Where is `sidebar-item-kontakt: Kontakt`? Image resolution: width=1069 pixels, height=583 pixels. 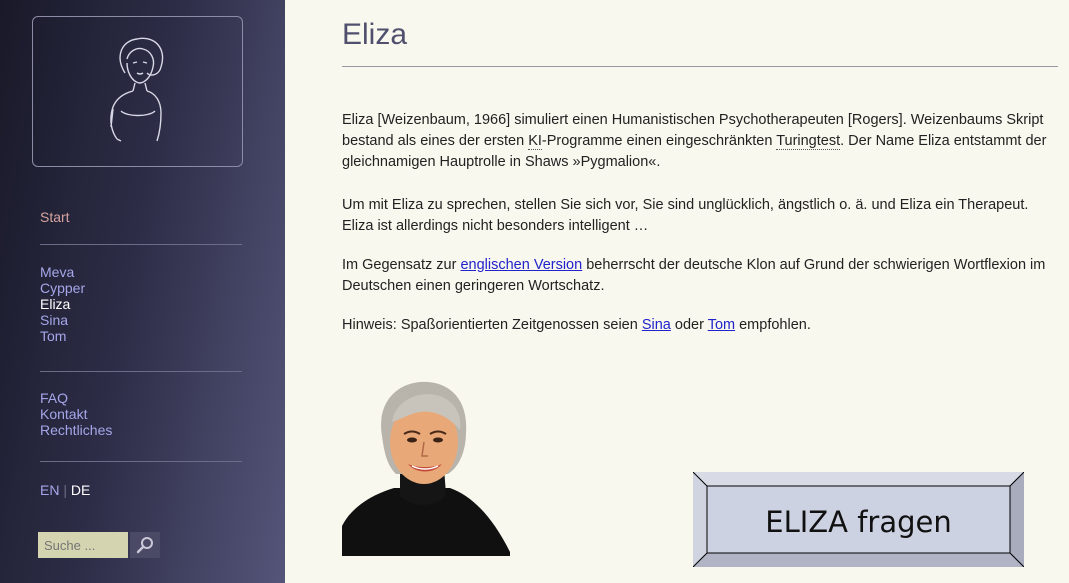 sidebar-item-kontakt: Kontakt is located at coordinates (76, 414).